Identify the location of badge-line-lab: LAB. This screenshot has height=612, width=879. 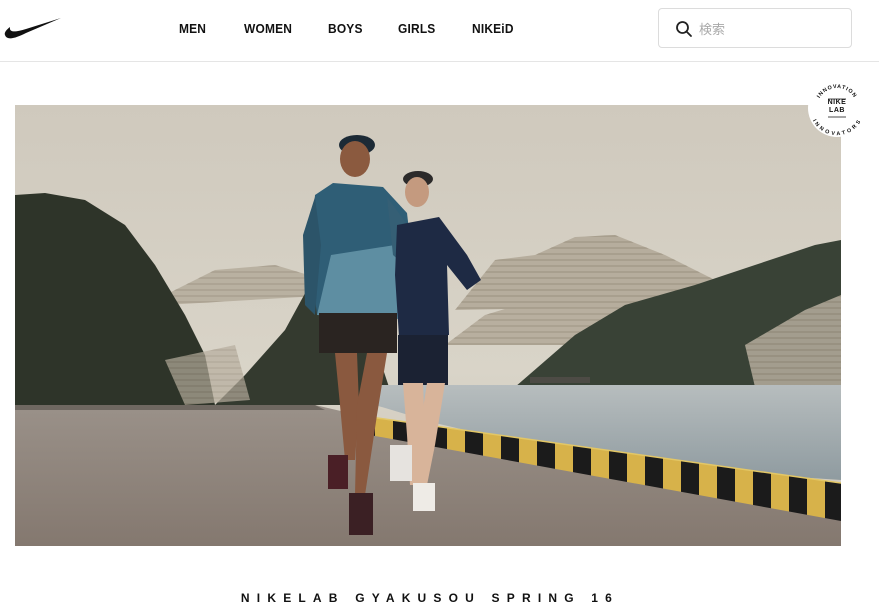
(837, 110).